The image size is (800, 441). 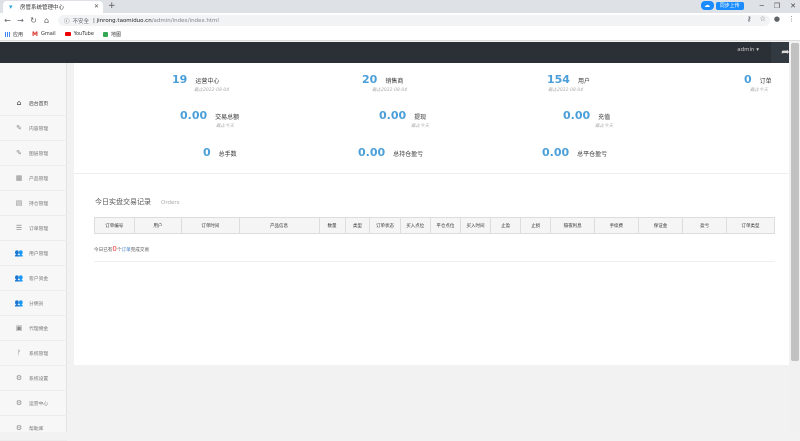 I want to click on orders-link: 订单, so click(x=125, y=250).